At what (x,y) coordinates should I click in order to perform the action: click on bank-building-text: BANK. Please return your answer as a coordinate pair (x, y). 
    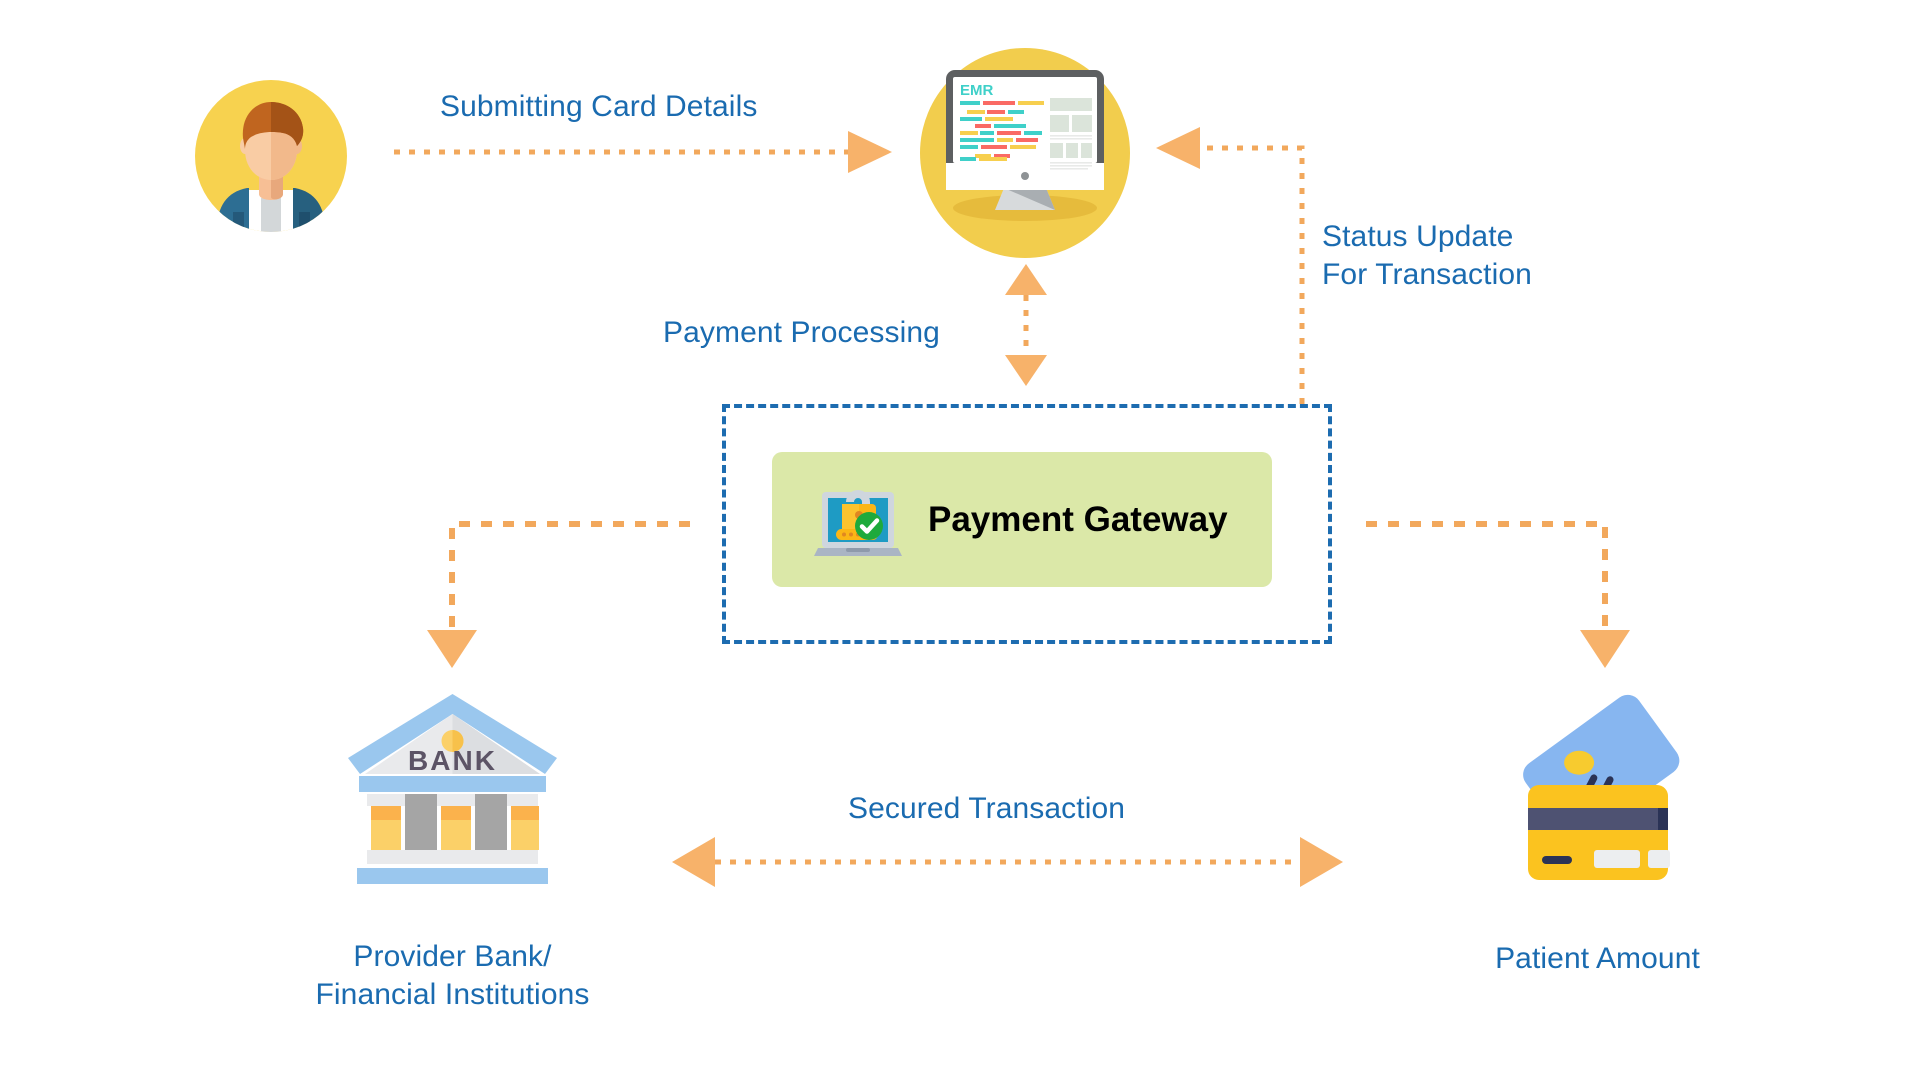
    Looking at the image, I should click on (452, 760).